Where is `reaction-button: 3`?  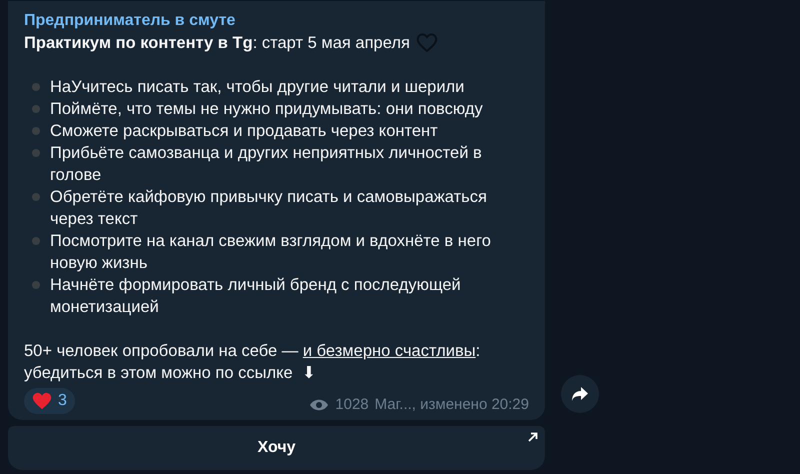 reaction-button: 3 is located at coordinates (49, 401).